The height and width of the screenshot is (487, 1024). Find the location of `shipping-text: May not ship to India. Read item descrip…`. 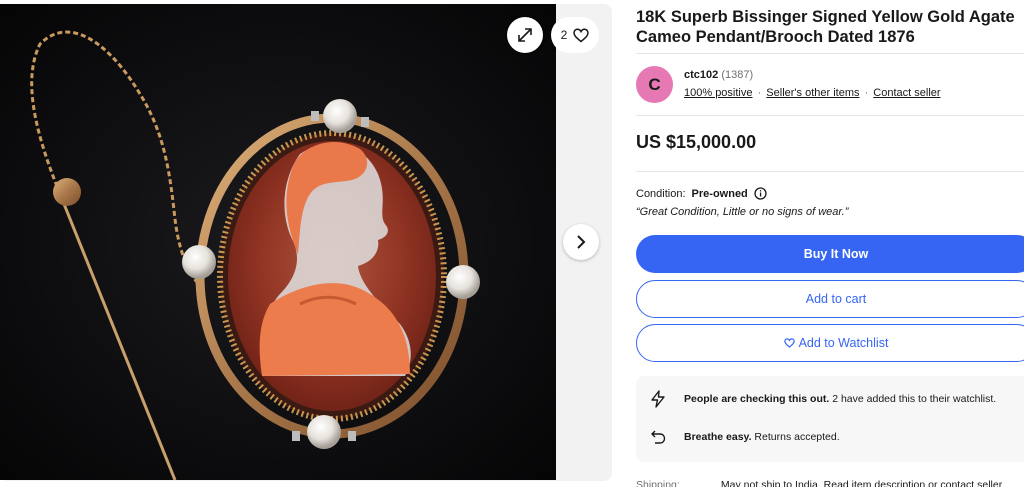

shipping-text: May not ship to India. Read item descrip… is located at coordinates (861, 483).